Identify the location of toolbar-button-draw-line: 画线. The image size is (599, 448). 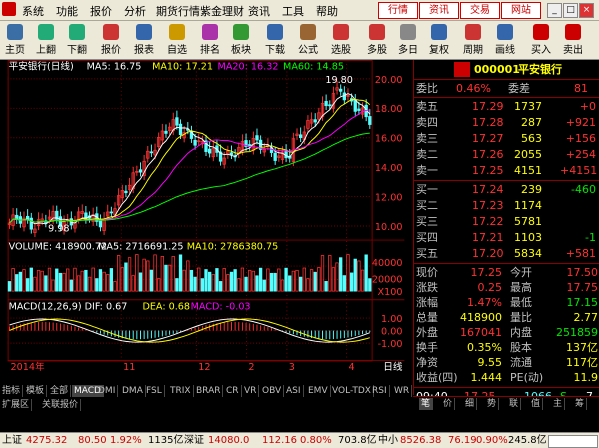
(505, 40).